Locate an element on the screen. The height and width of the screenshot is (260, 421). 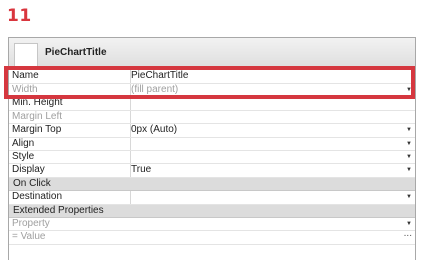
section-on-click: On Click is located at coordinates (212, 184).